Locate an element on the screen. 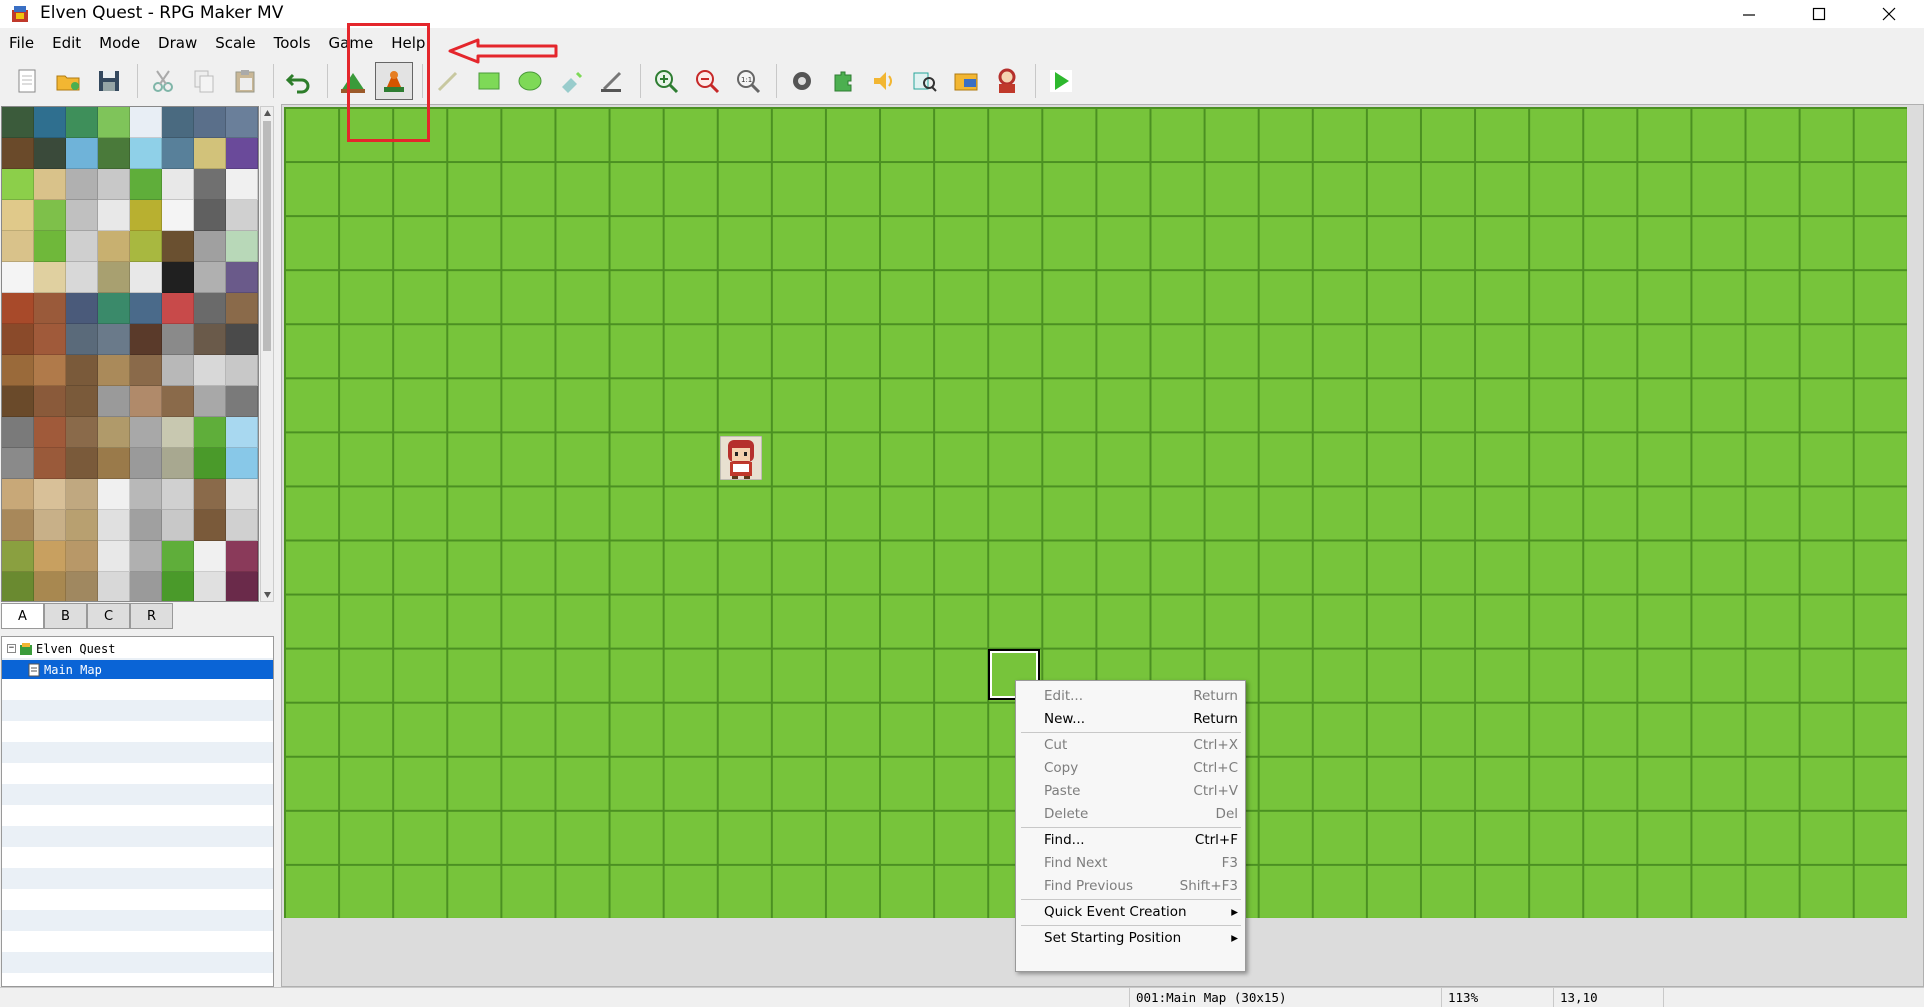 Image resolution: width=1924 pixels, height=1007 pixels. scroll-down-icon is located at coordinates (267, 595).